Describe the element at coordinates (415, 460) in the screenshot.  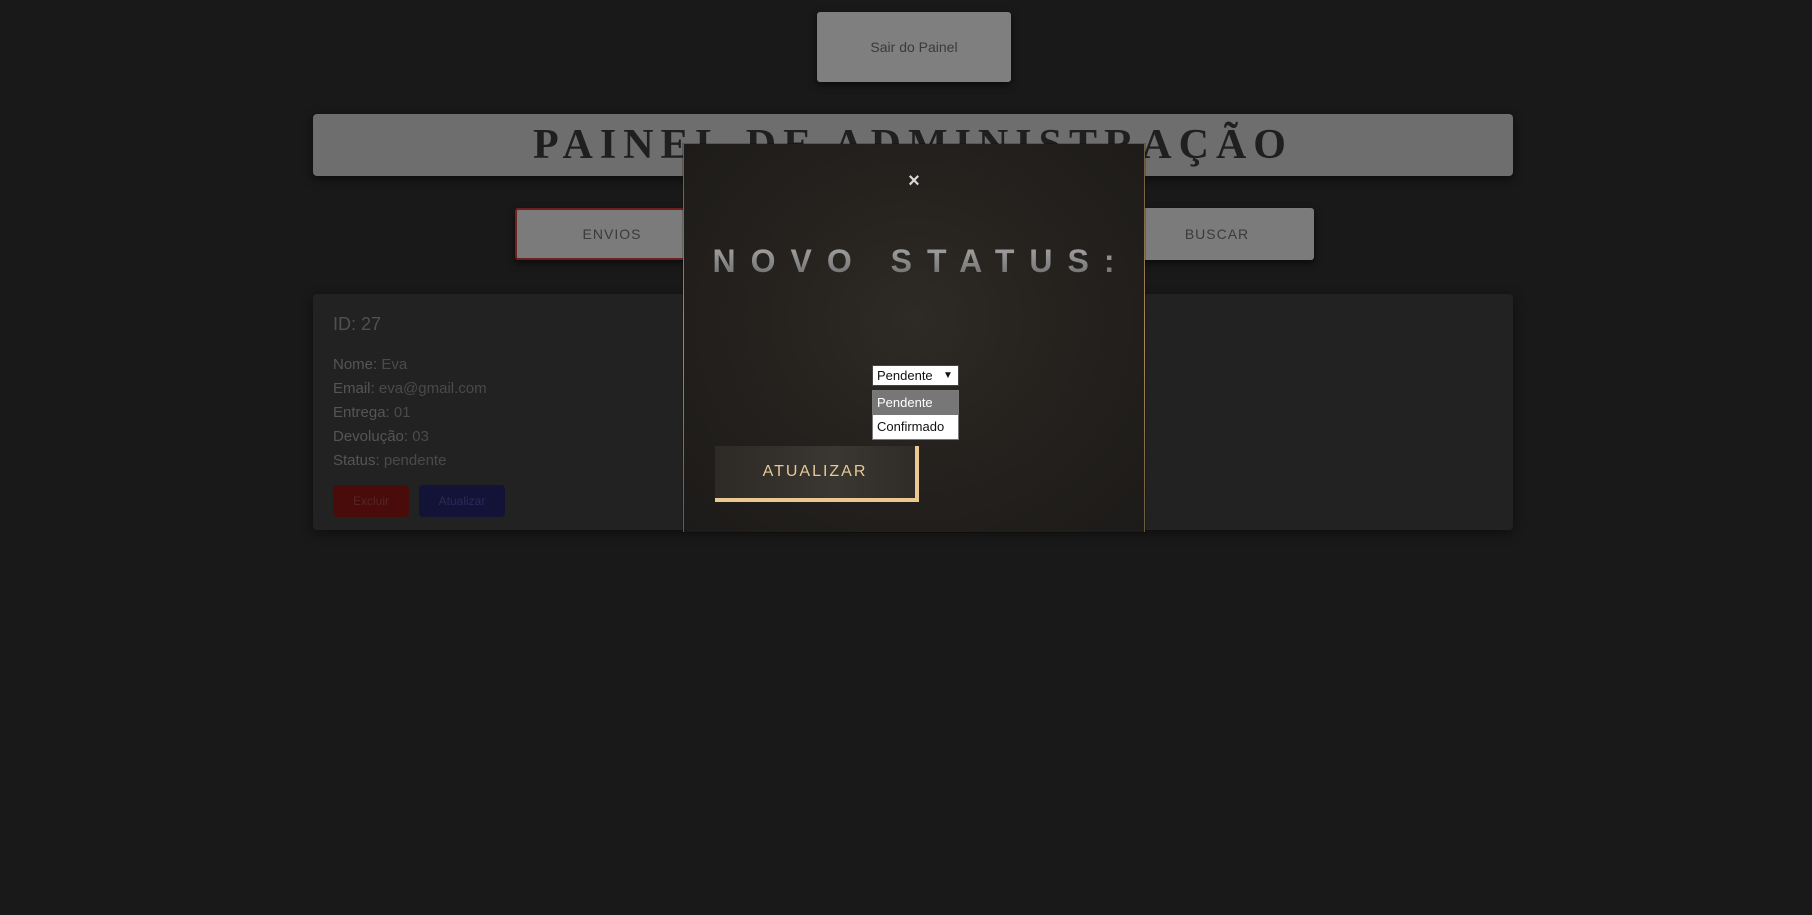
I see `field-value: pendente` at that location.